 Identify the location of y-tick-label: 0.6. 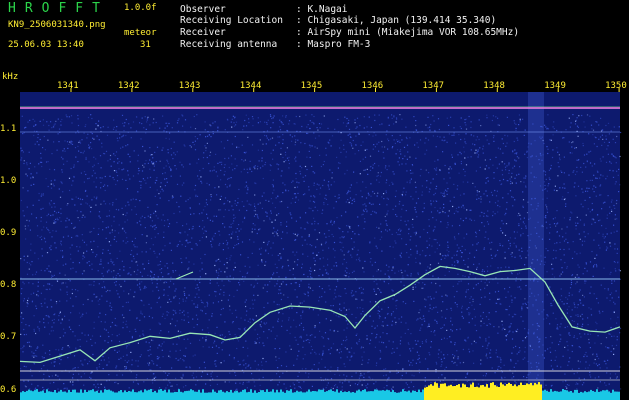
(8, 389).